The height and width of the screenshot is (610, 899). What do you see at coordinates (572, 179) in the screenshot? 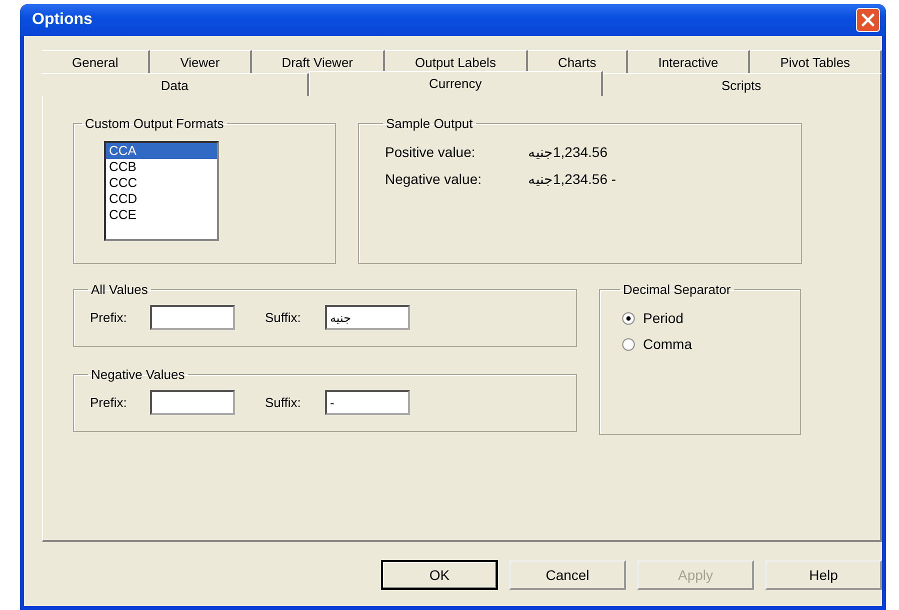
I see `sample-value: - 1,234.56جنيه` at bounding box center [572, 179].